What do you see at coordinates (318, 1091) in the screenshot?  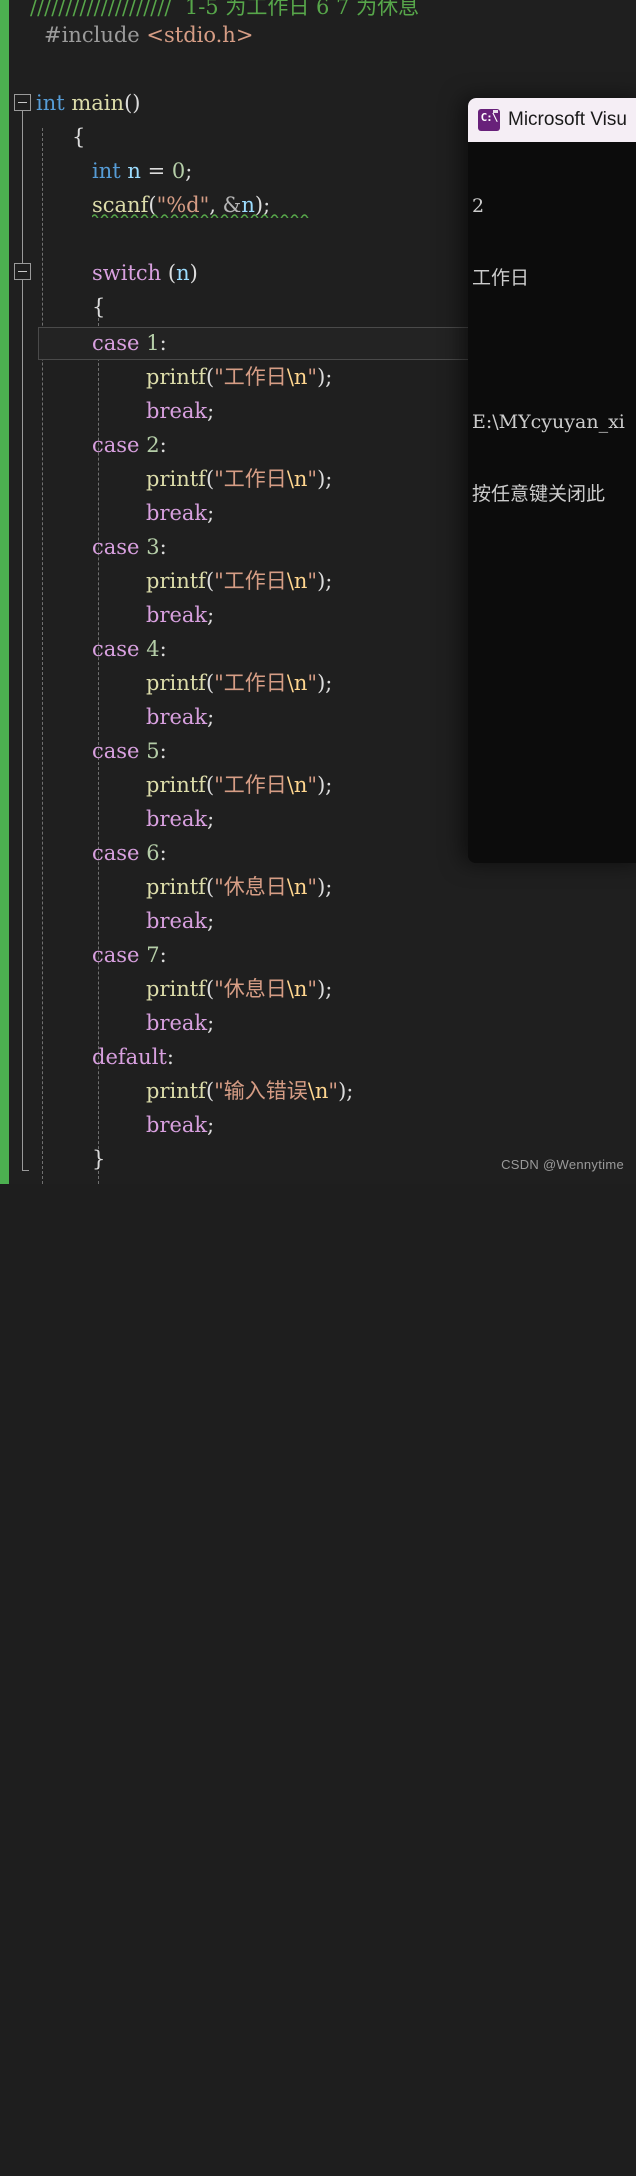 I see `code-line-printf-default: printf("输入错误\n");` at bounding box center [318, 1091].